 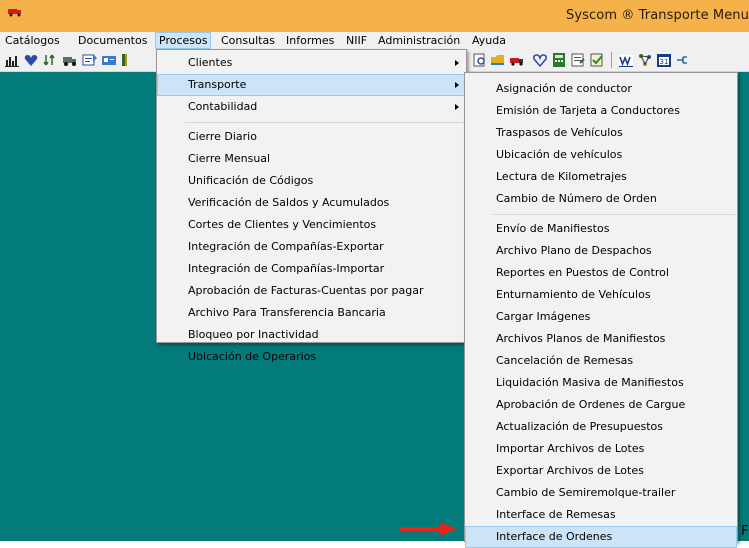 I want to click on graph-icon, so click(x=645, y=60).